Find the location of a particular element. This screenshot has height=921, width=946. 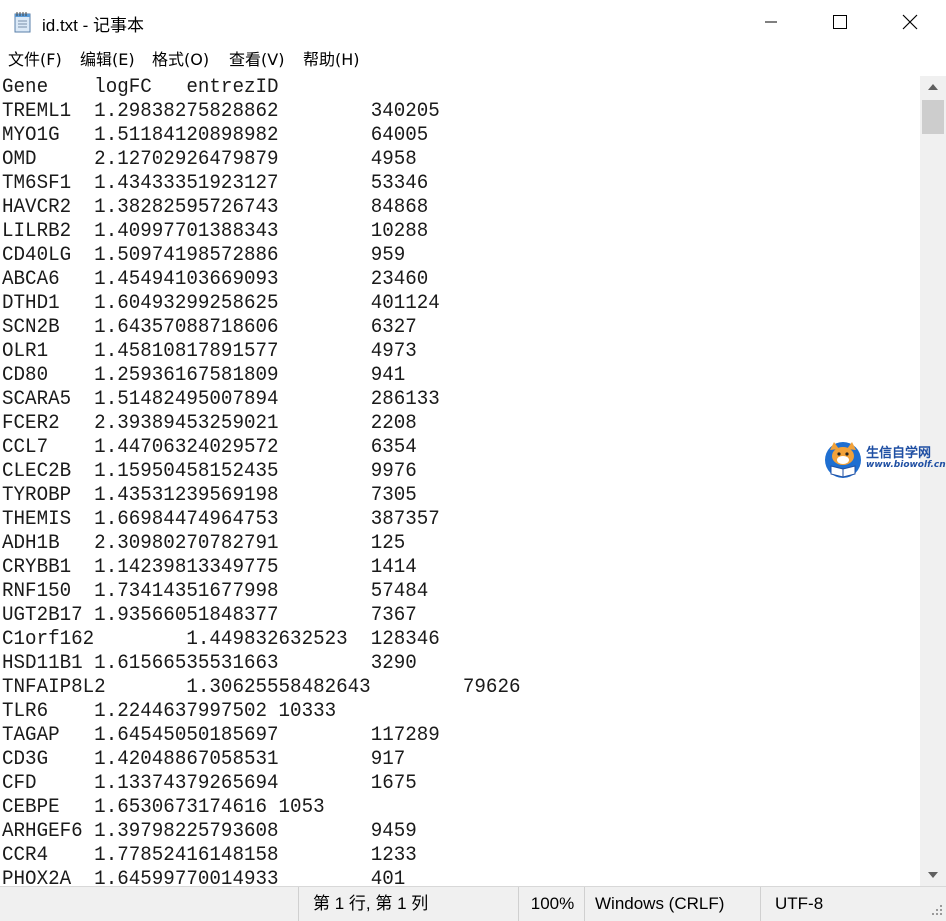

watermark-url: www.biowolf.cn is located at coordinates (906, 465).